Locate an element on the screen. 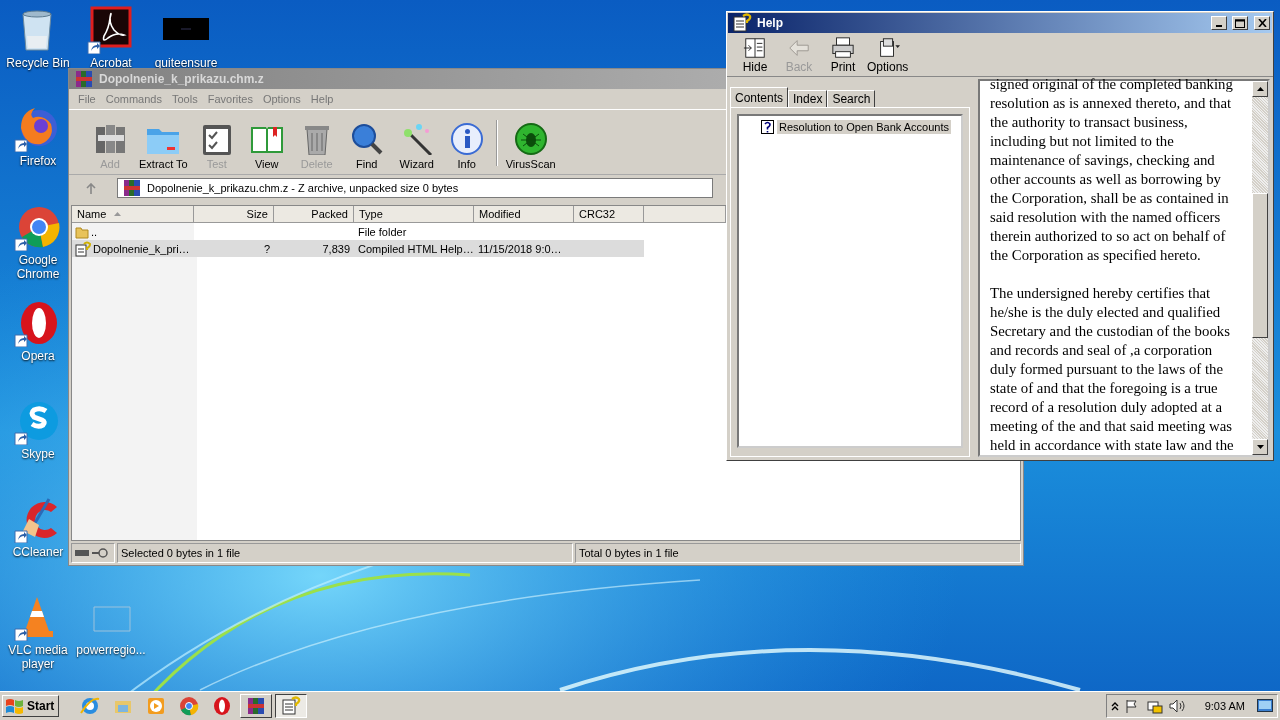 The height and width of the screenshot is (720, 1280). show-desktop-icon is located at coordinates (1265, 706).